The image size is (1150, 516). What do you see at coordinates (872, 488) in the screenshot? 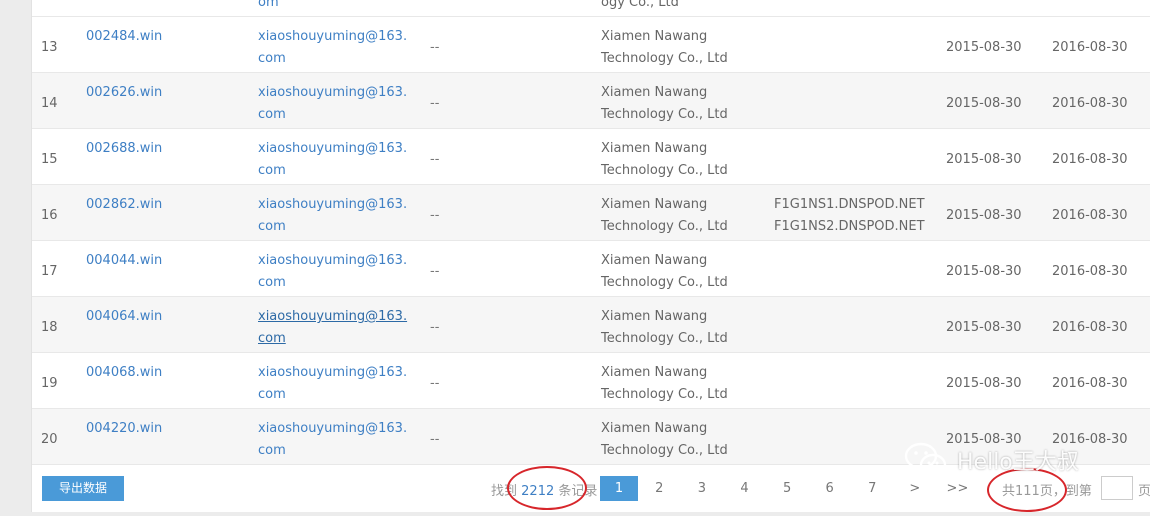
I see `page-button: 7` at bounding box center [872, 488].